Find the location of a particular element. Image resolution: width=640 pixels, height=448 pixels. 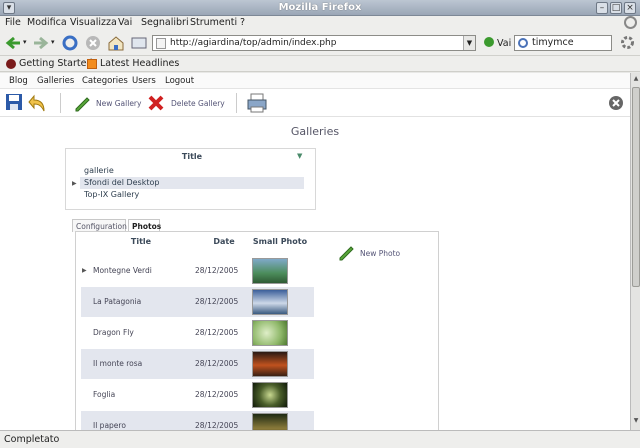

menu-strumenti: Strumenti is located at coordinates (213, 22).